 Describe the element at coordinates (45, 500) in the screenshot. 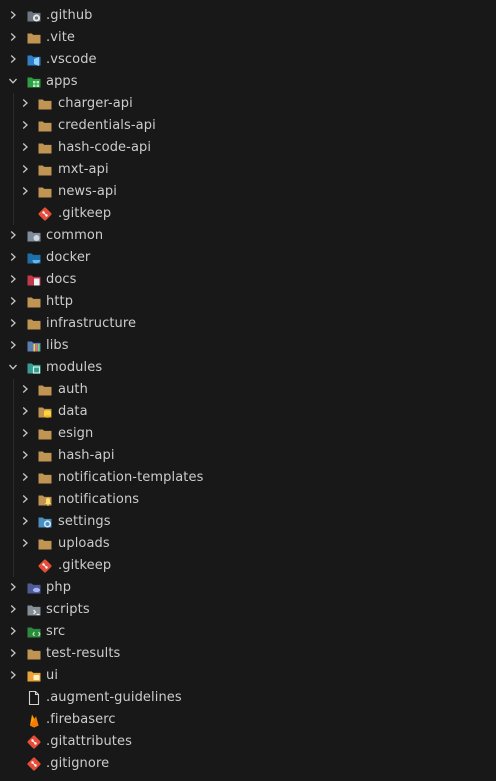

I see `notifications-folder-icon` at that location.